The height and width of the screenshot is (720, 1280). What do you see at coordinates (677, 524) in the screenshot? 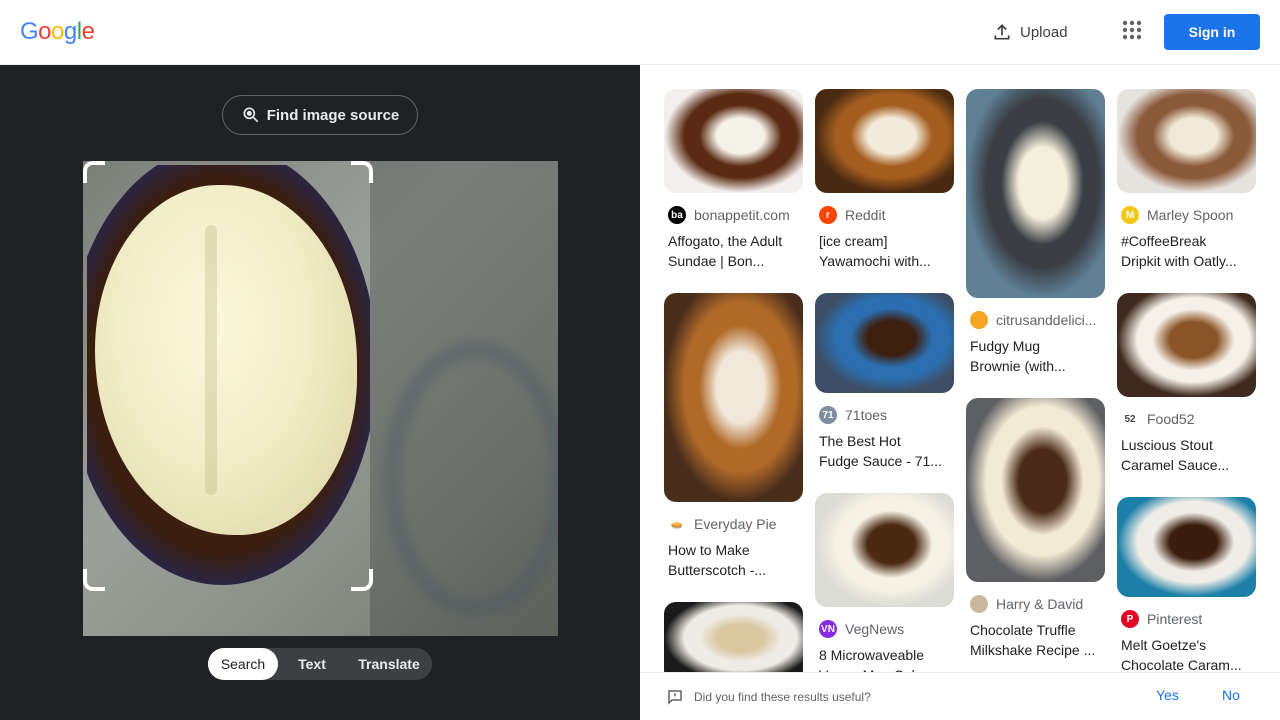
I see `source-favicon-icon: 🥧` at bounding box center [677, 524].